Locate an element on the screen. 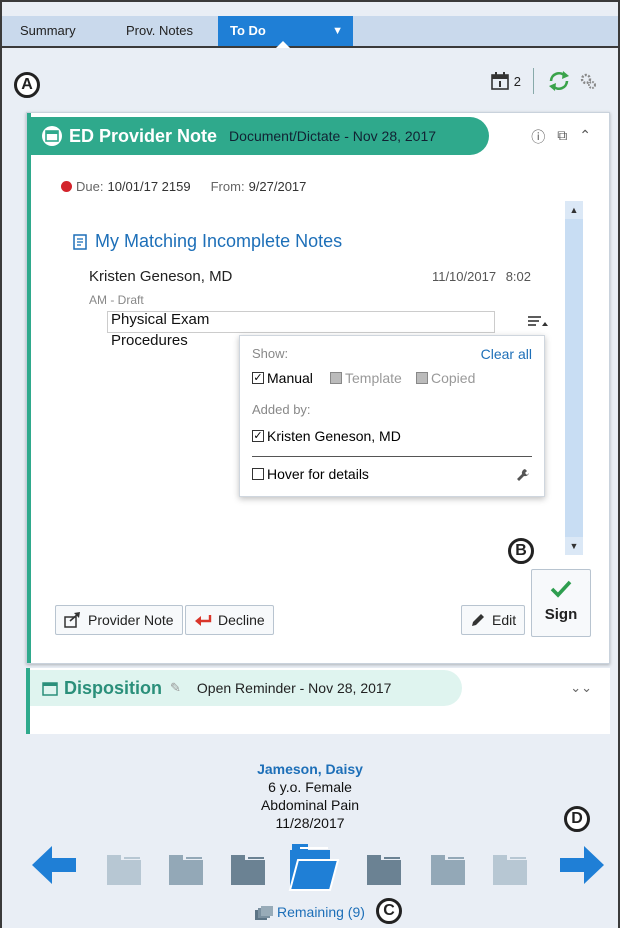 The image size is (624, 932). card-header-actions: ⓘ ⧉ ⌃ is located at coordinates (561, 137).